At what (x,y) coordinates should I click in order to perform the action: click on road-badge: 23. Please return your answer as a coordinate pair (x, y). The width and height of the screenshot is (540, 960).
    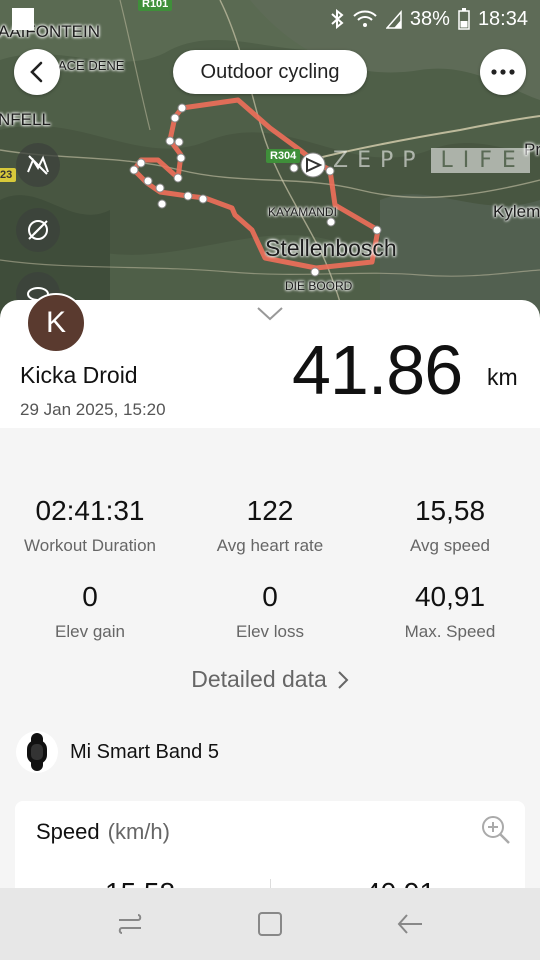
    Looking at the image, I should click on (8, 175).